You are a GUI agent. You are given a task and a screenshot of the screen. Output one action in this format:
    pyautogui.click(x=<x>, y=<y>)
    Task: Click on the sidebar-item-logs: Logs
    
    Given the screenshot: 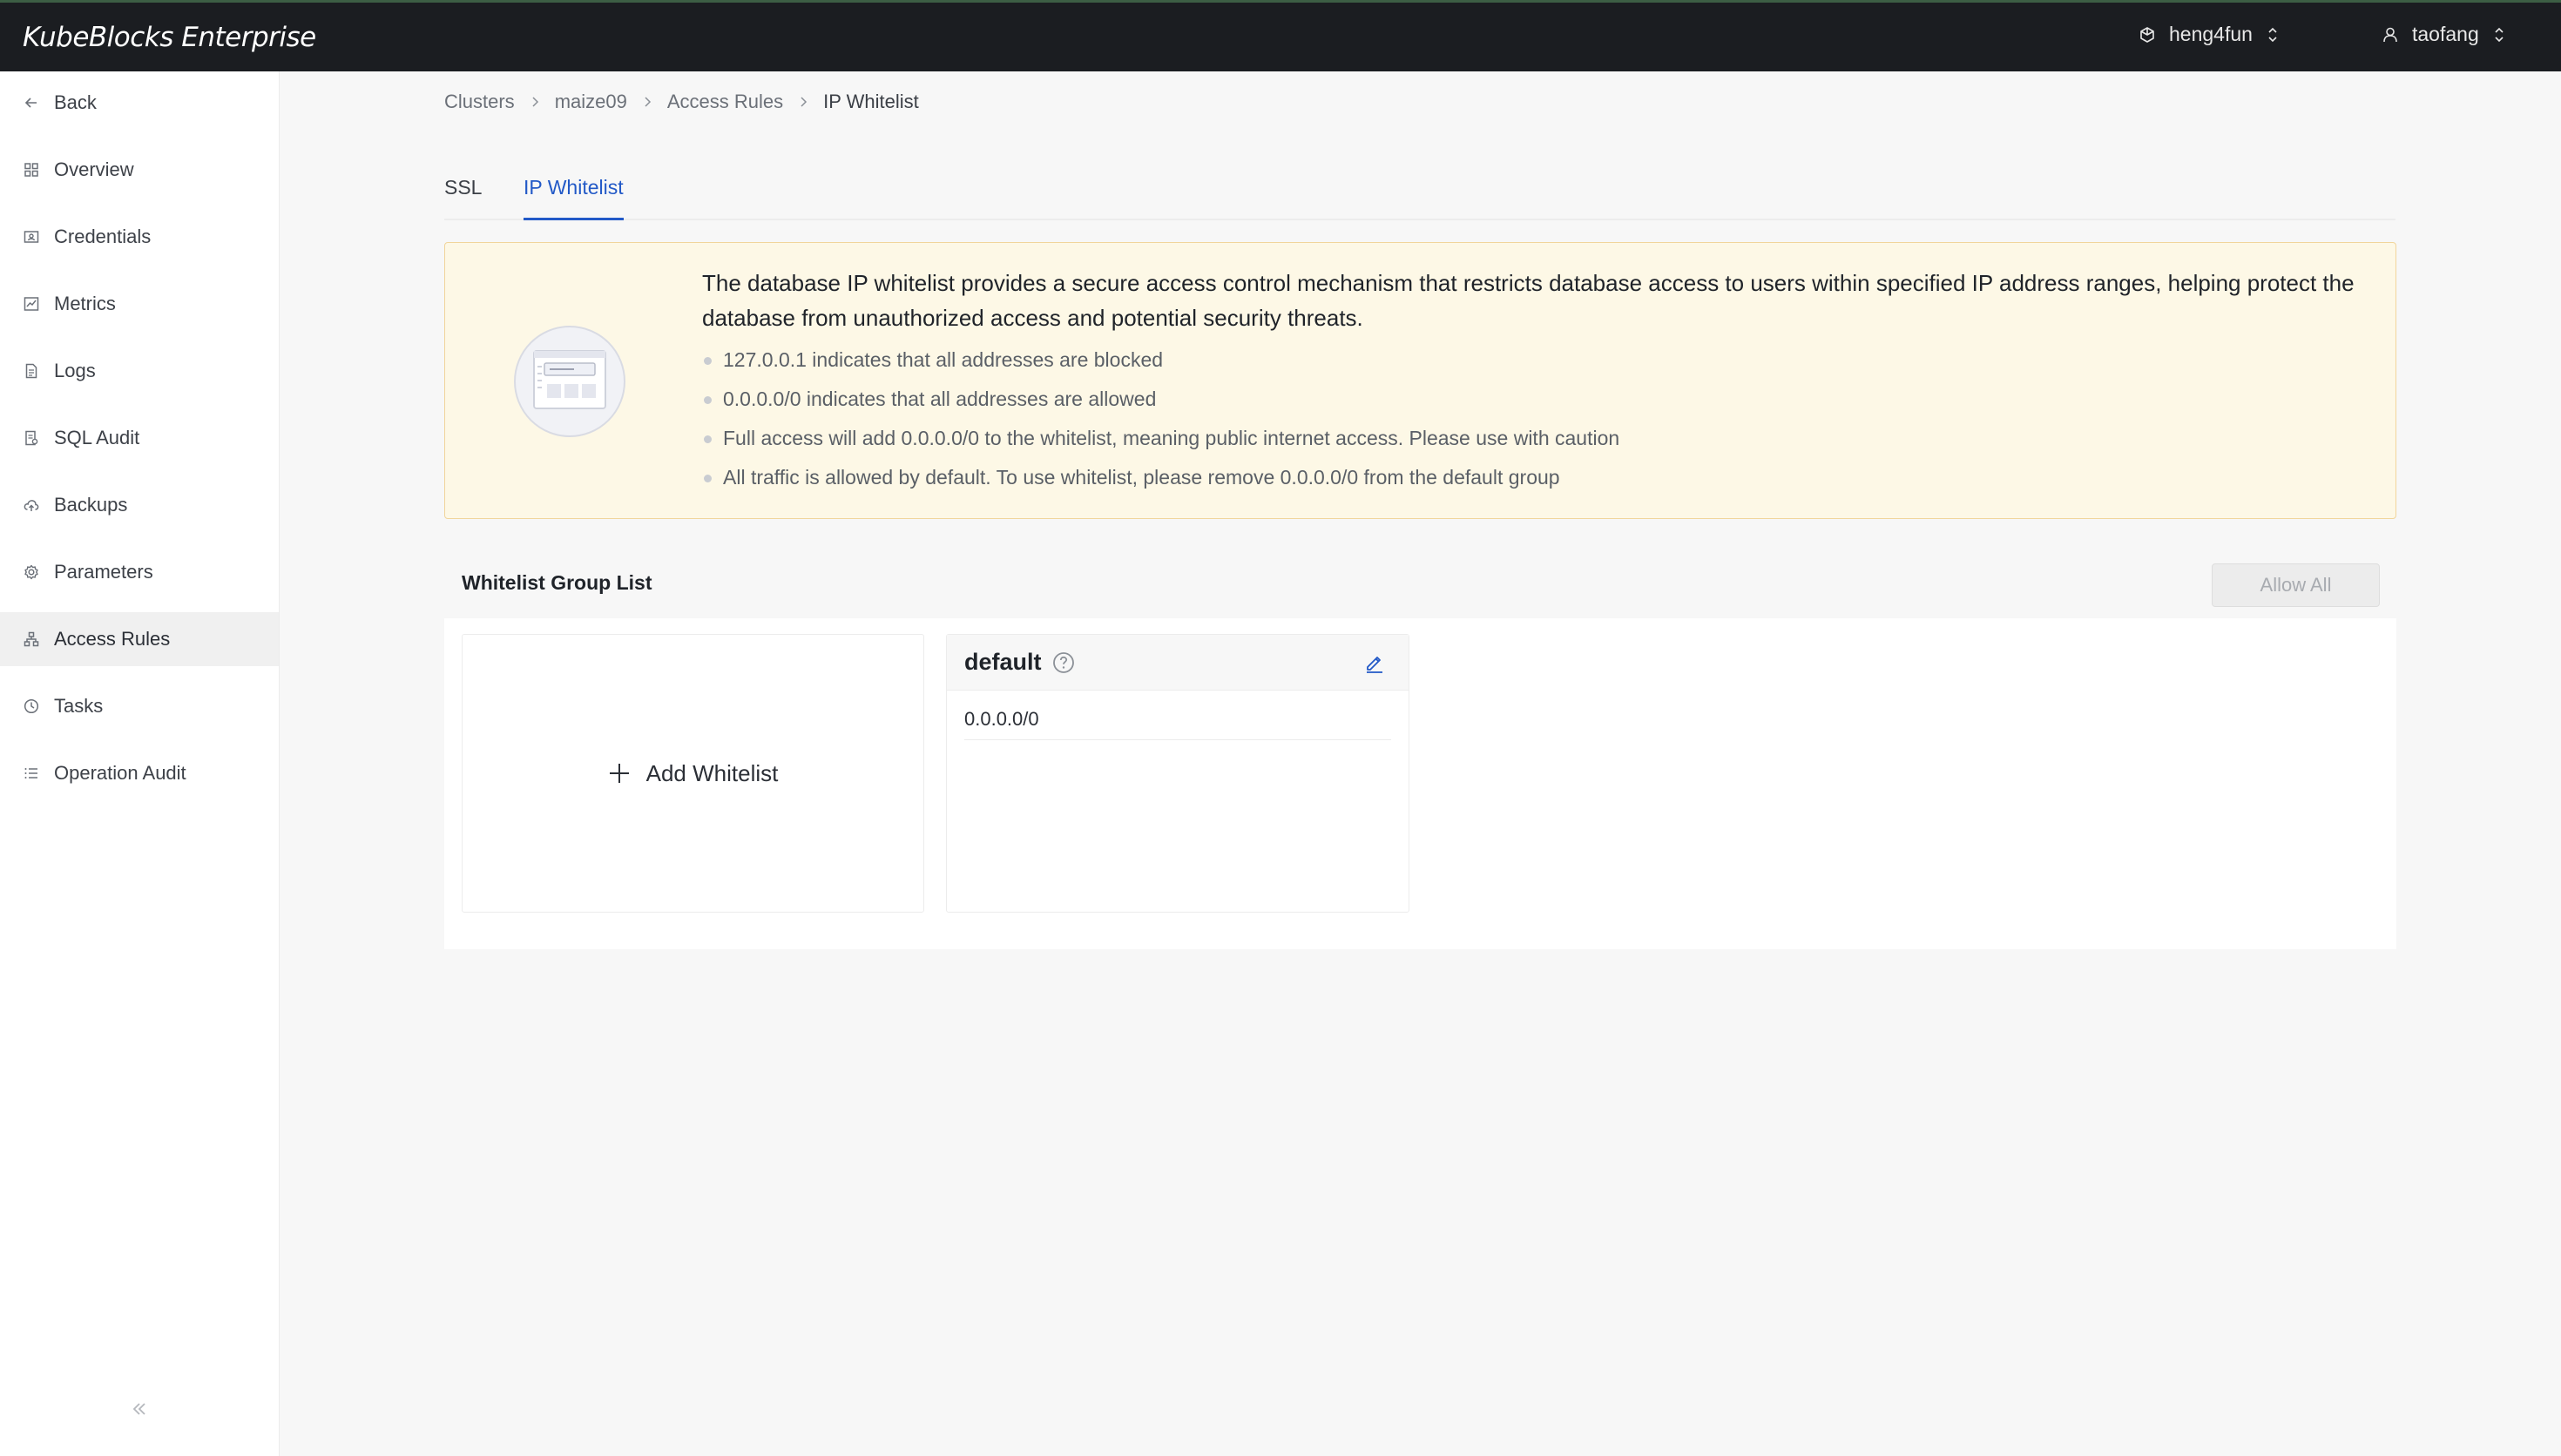 What is the action you would take?
    pyautogui.click(x=139, y=371)
    